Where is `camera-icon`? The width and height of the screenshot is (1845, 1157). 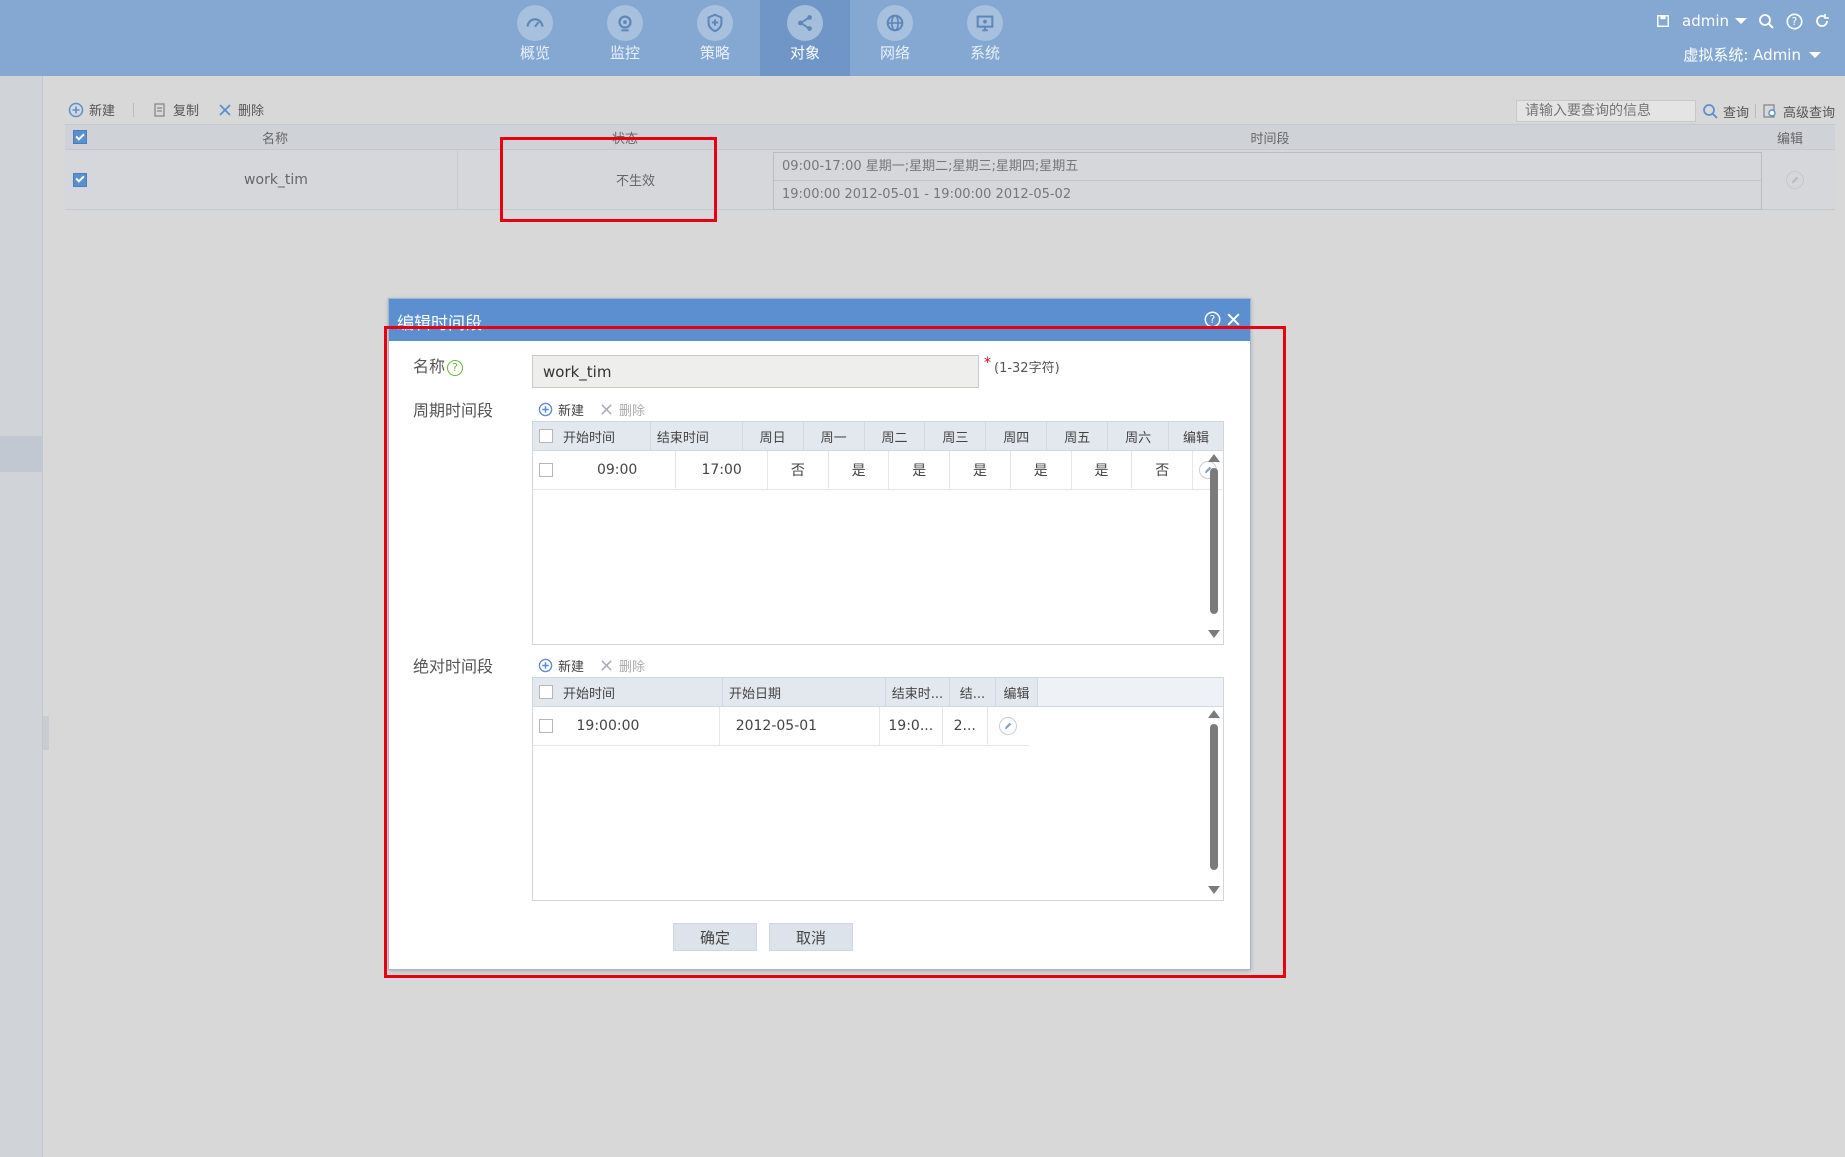
camera-icon is located at coordinates (625, 23).